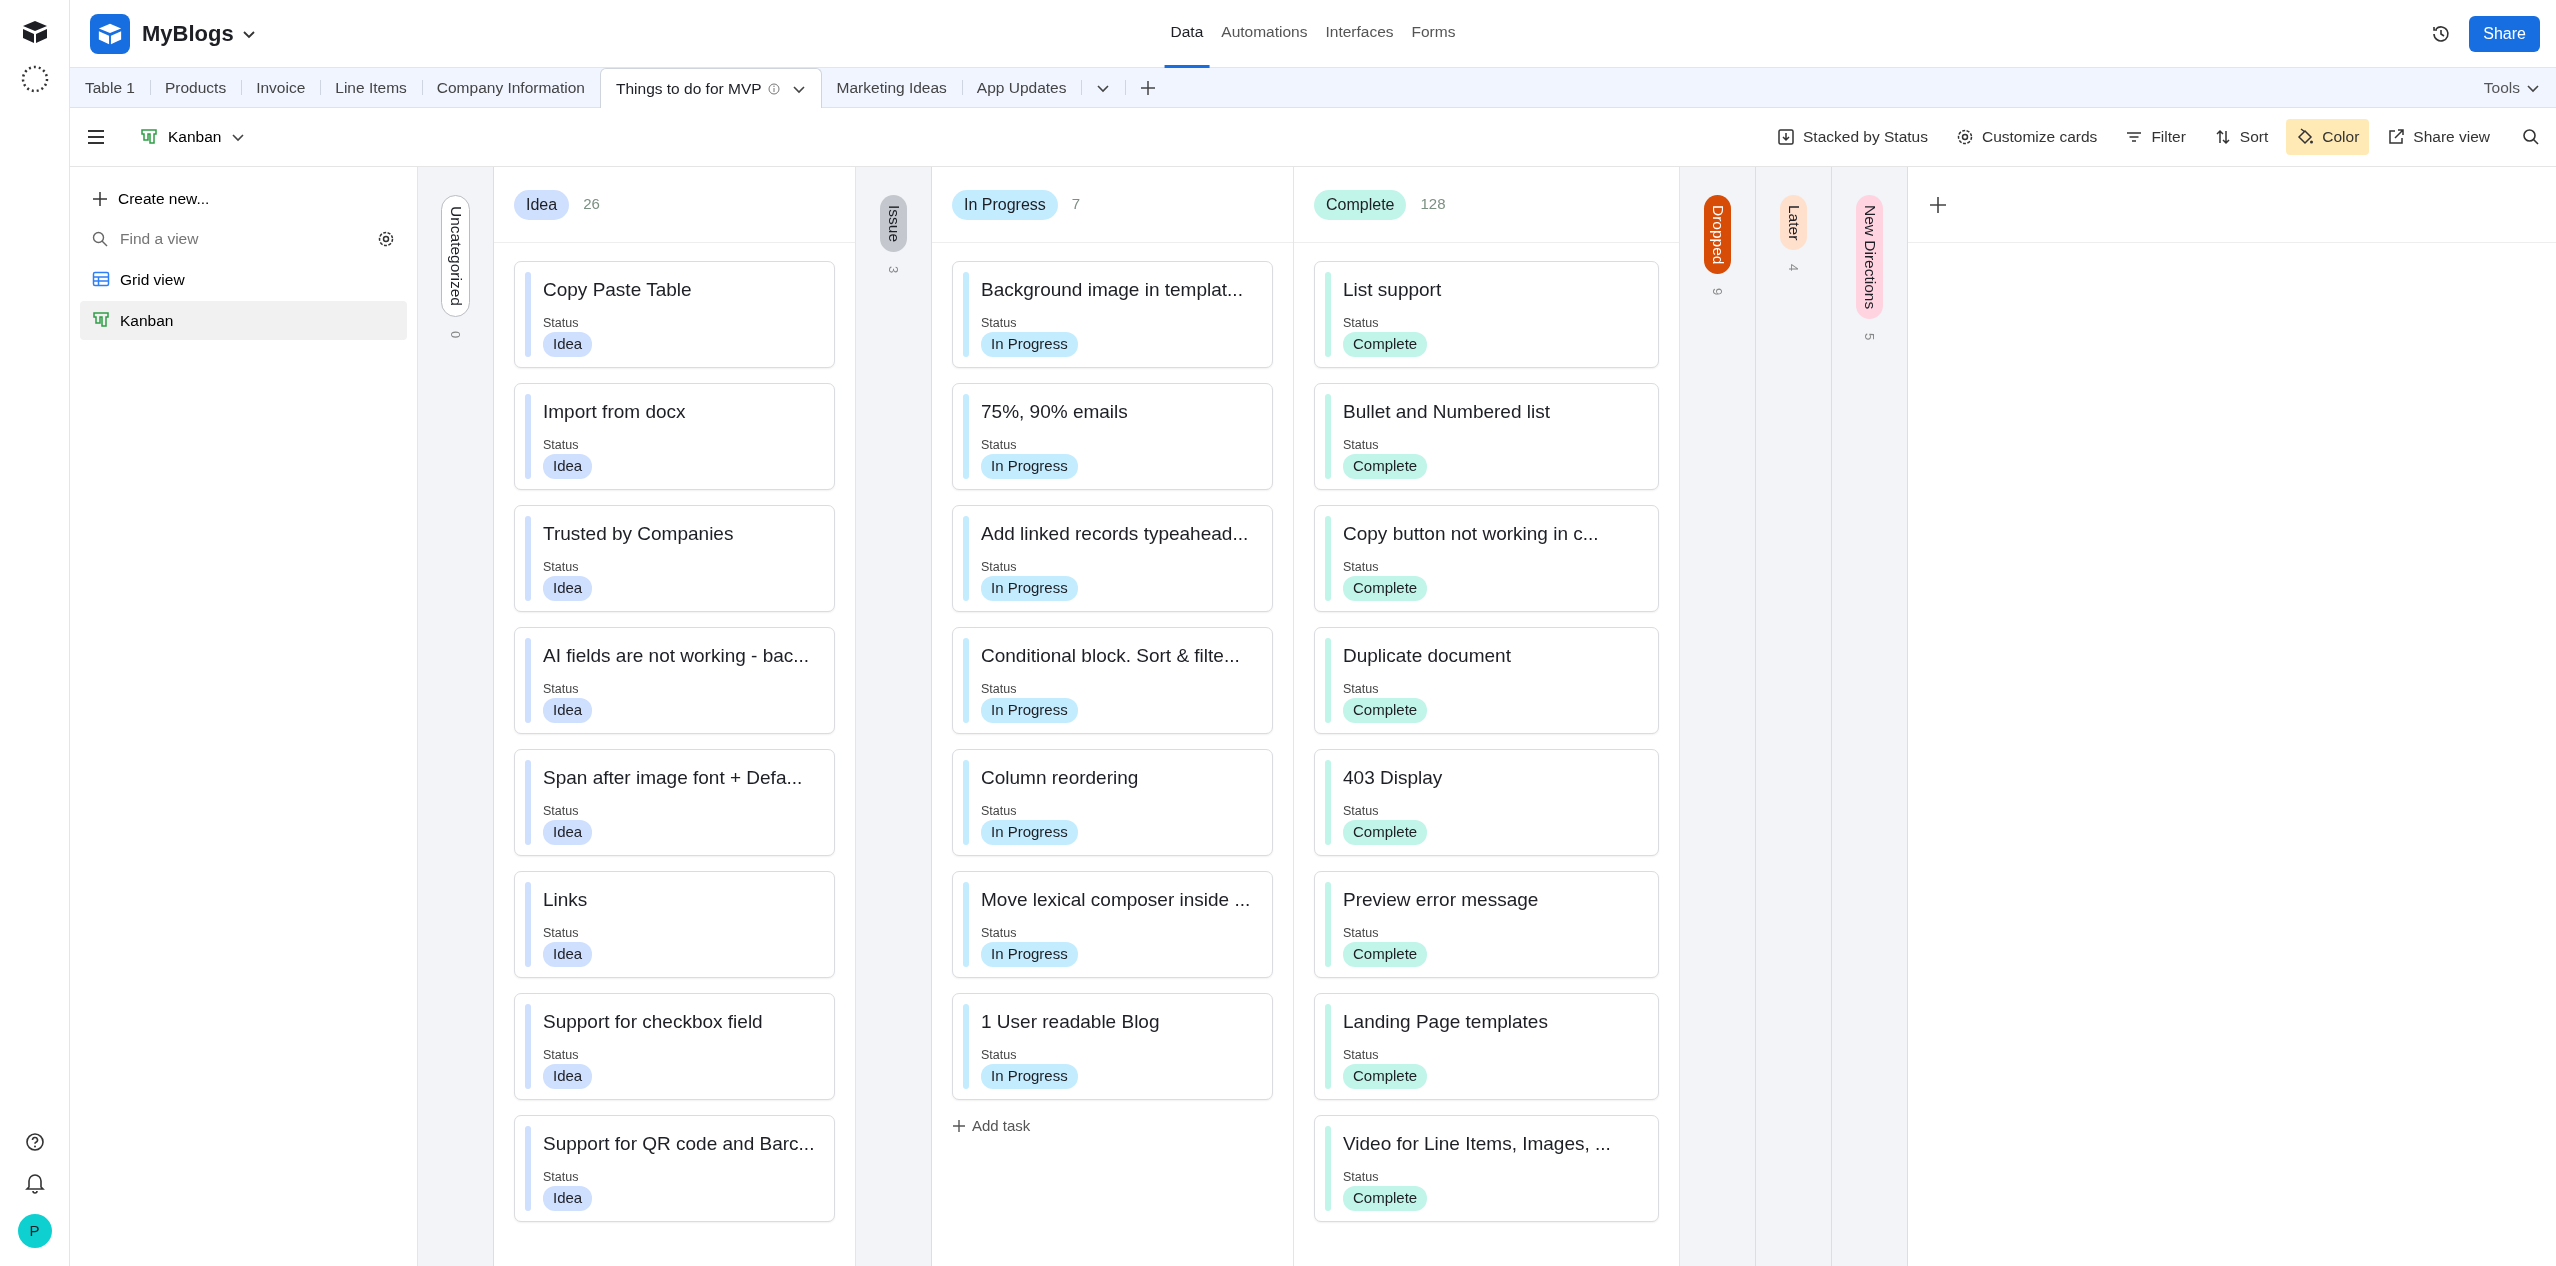 The width and height of the screenshot is (2556, 1266). What do you see at coordinates (2241, 137) in the screenshot?
I see `toolbar-button: Sort` at bounding box center [2241, 137].